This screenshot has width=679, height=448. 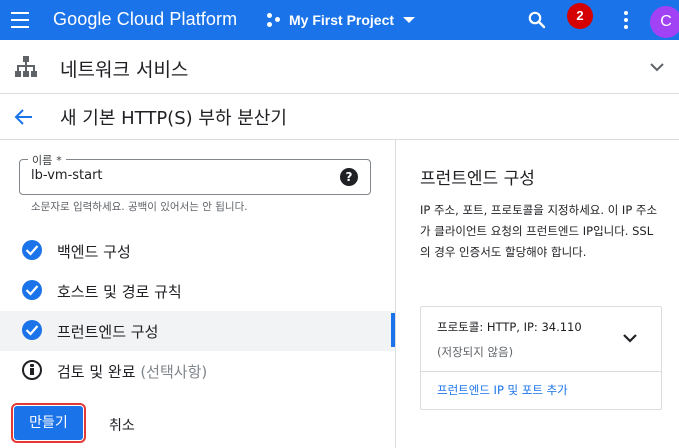 I want to click on step-backend-config: 백엔드 구성, so click(x=197, y=251).